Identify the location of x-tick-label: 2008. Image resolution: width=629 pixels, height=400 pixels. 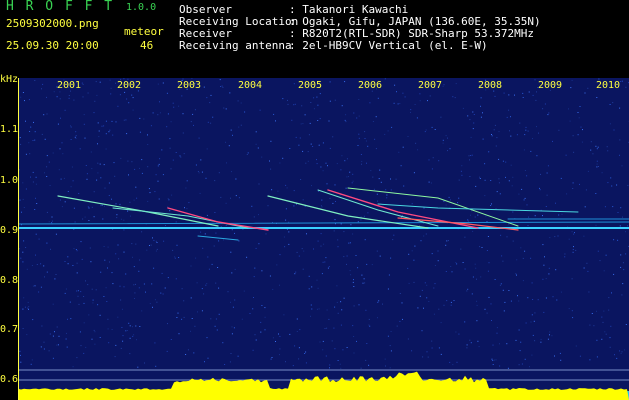
(490, 85).